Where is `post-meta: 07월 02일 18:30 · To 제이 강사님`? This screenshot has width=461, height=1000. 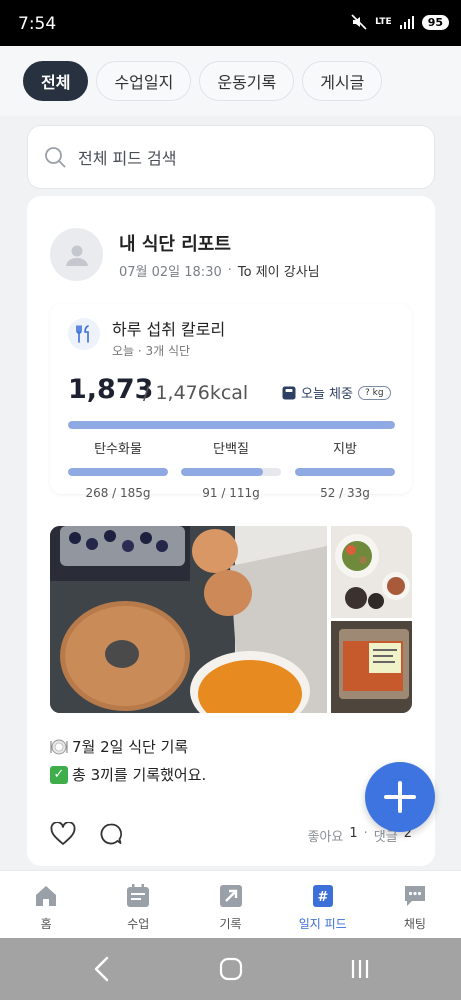
post-meta: 07월 02일 18:30 · To 제이 강사님 is located at coordinates (219, 270).